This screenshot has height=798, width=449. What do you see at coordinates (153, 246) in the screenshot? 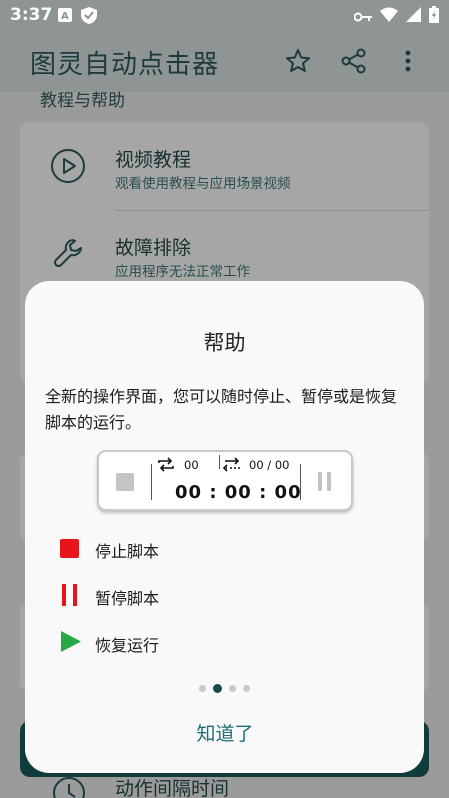
I see `troubleshooting-title: 故障排除` at bounding box center [153, 246].